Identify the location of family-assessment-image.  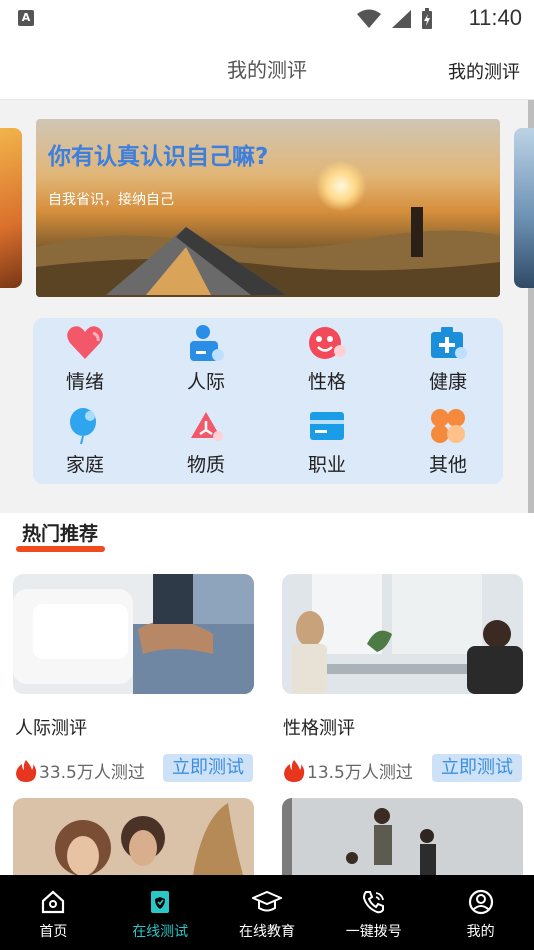
(402, 836).